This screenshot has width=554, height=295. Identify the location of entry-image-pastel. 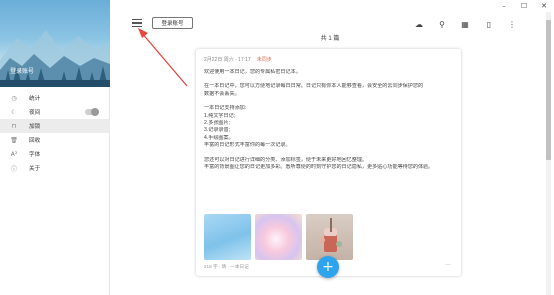
(278, 237).